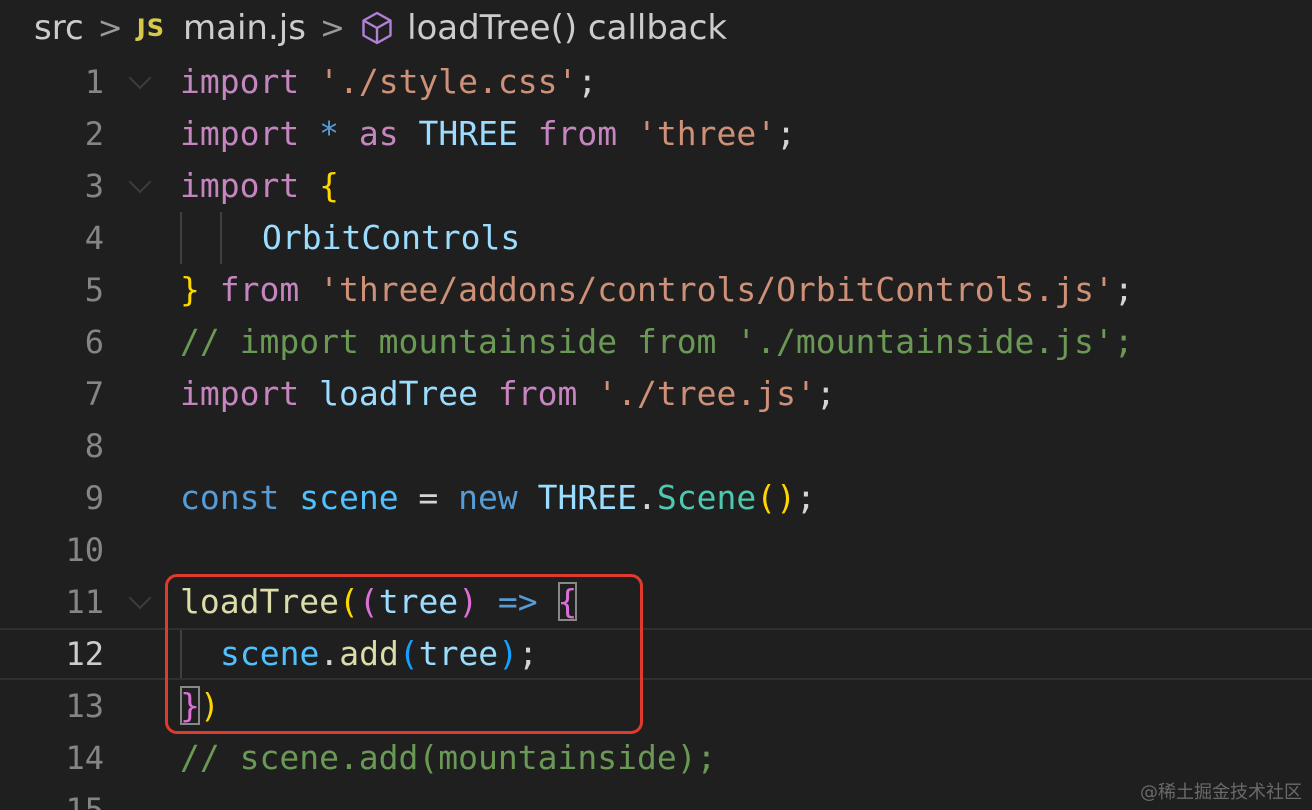 The width and height of the screenshot is (1312, 810). Describe the element at coordinates (150, 28) in the screenshot. I see `javascript-file-icon: JS` at that location.